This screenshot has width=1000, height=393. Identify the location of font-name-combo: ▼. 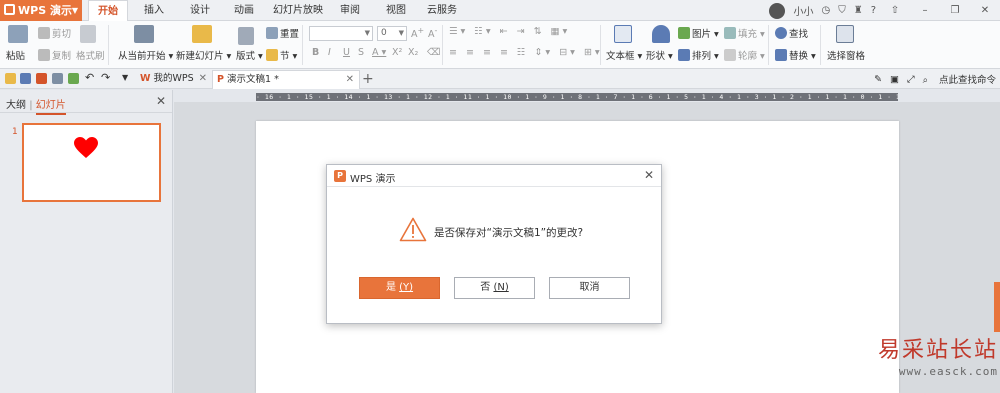
(341, 33).